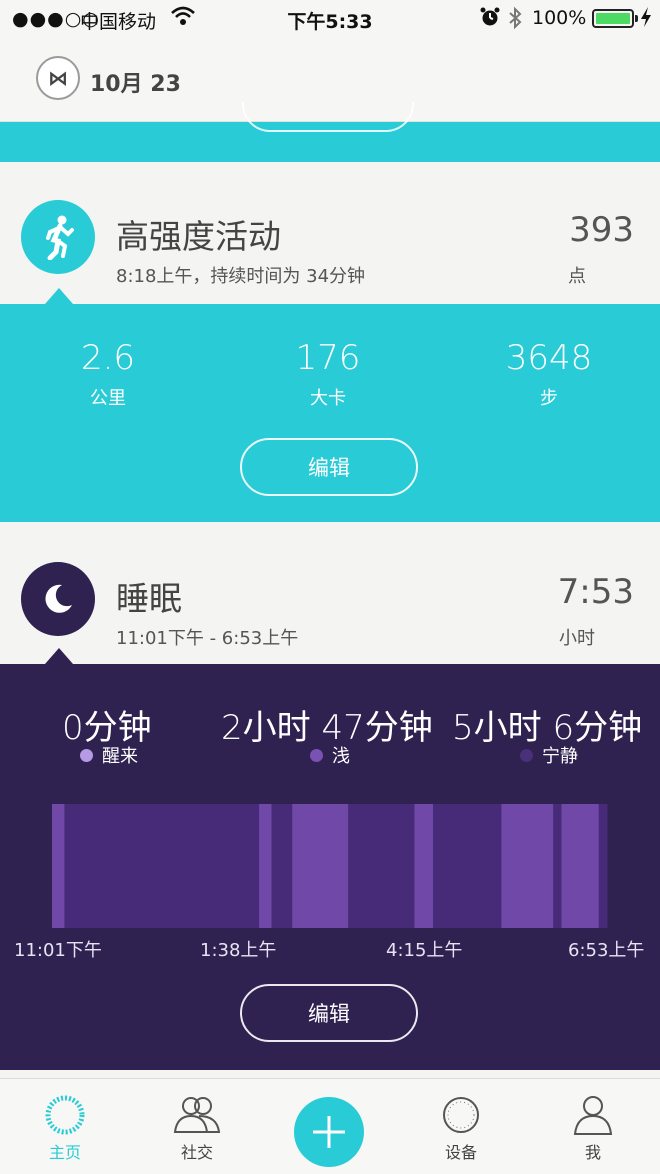 Image resolution: width=660 pixels, height=1174 pixels. I want to click on sleep-subtitle: 11:01下午 - 6:53上午, so click(207, 638).